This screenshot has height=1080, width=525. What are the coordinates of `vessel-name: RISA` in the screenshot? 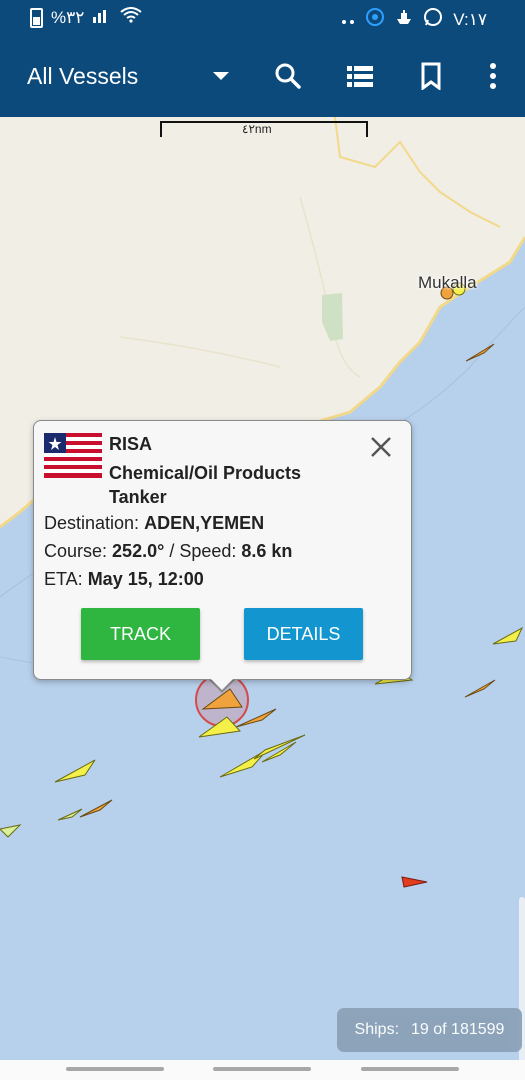 It's located at (131, 444).